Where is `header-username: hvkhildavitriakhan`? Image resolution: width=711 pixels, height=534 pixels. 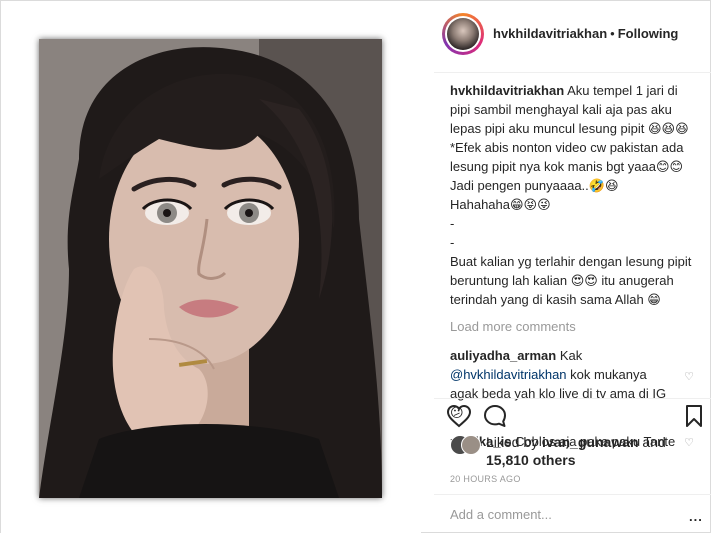 header-username: hvkhildavitriakhan is located at coordinates (550, 33).